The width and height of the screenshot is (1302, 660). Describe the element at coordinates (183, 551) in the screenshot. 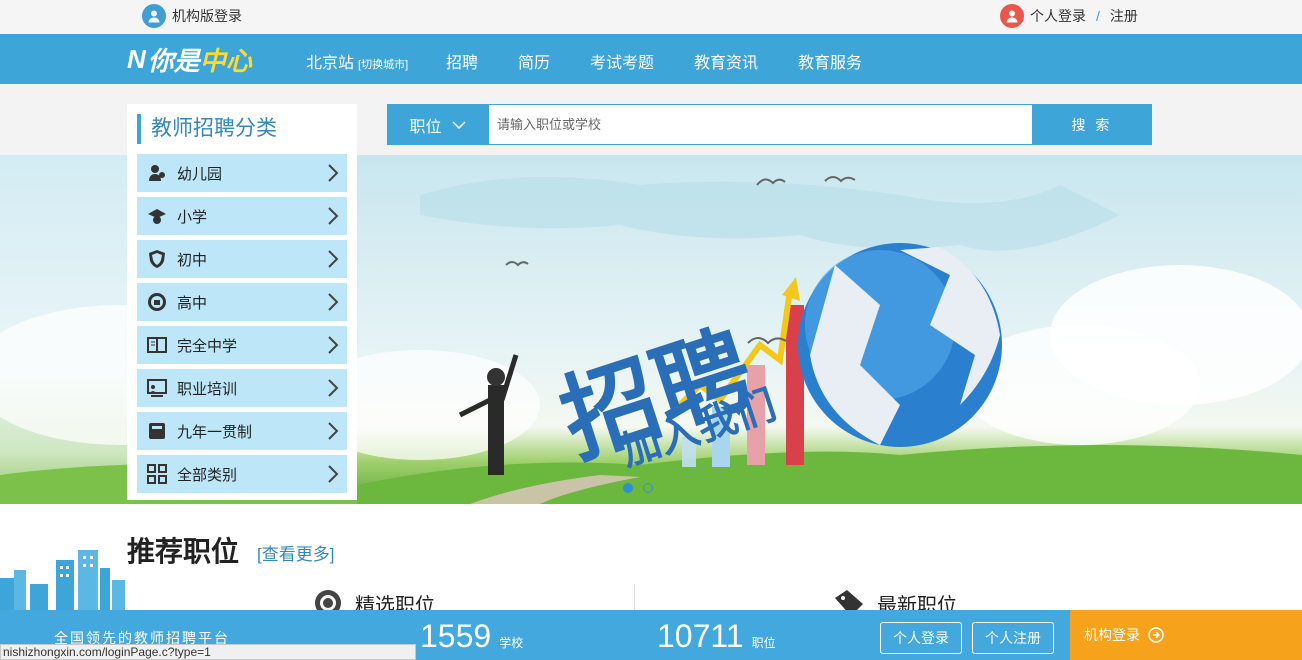

I see `recommend-title: 推荐职位` at that location.